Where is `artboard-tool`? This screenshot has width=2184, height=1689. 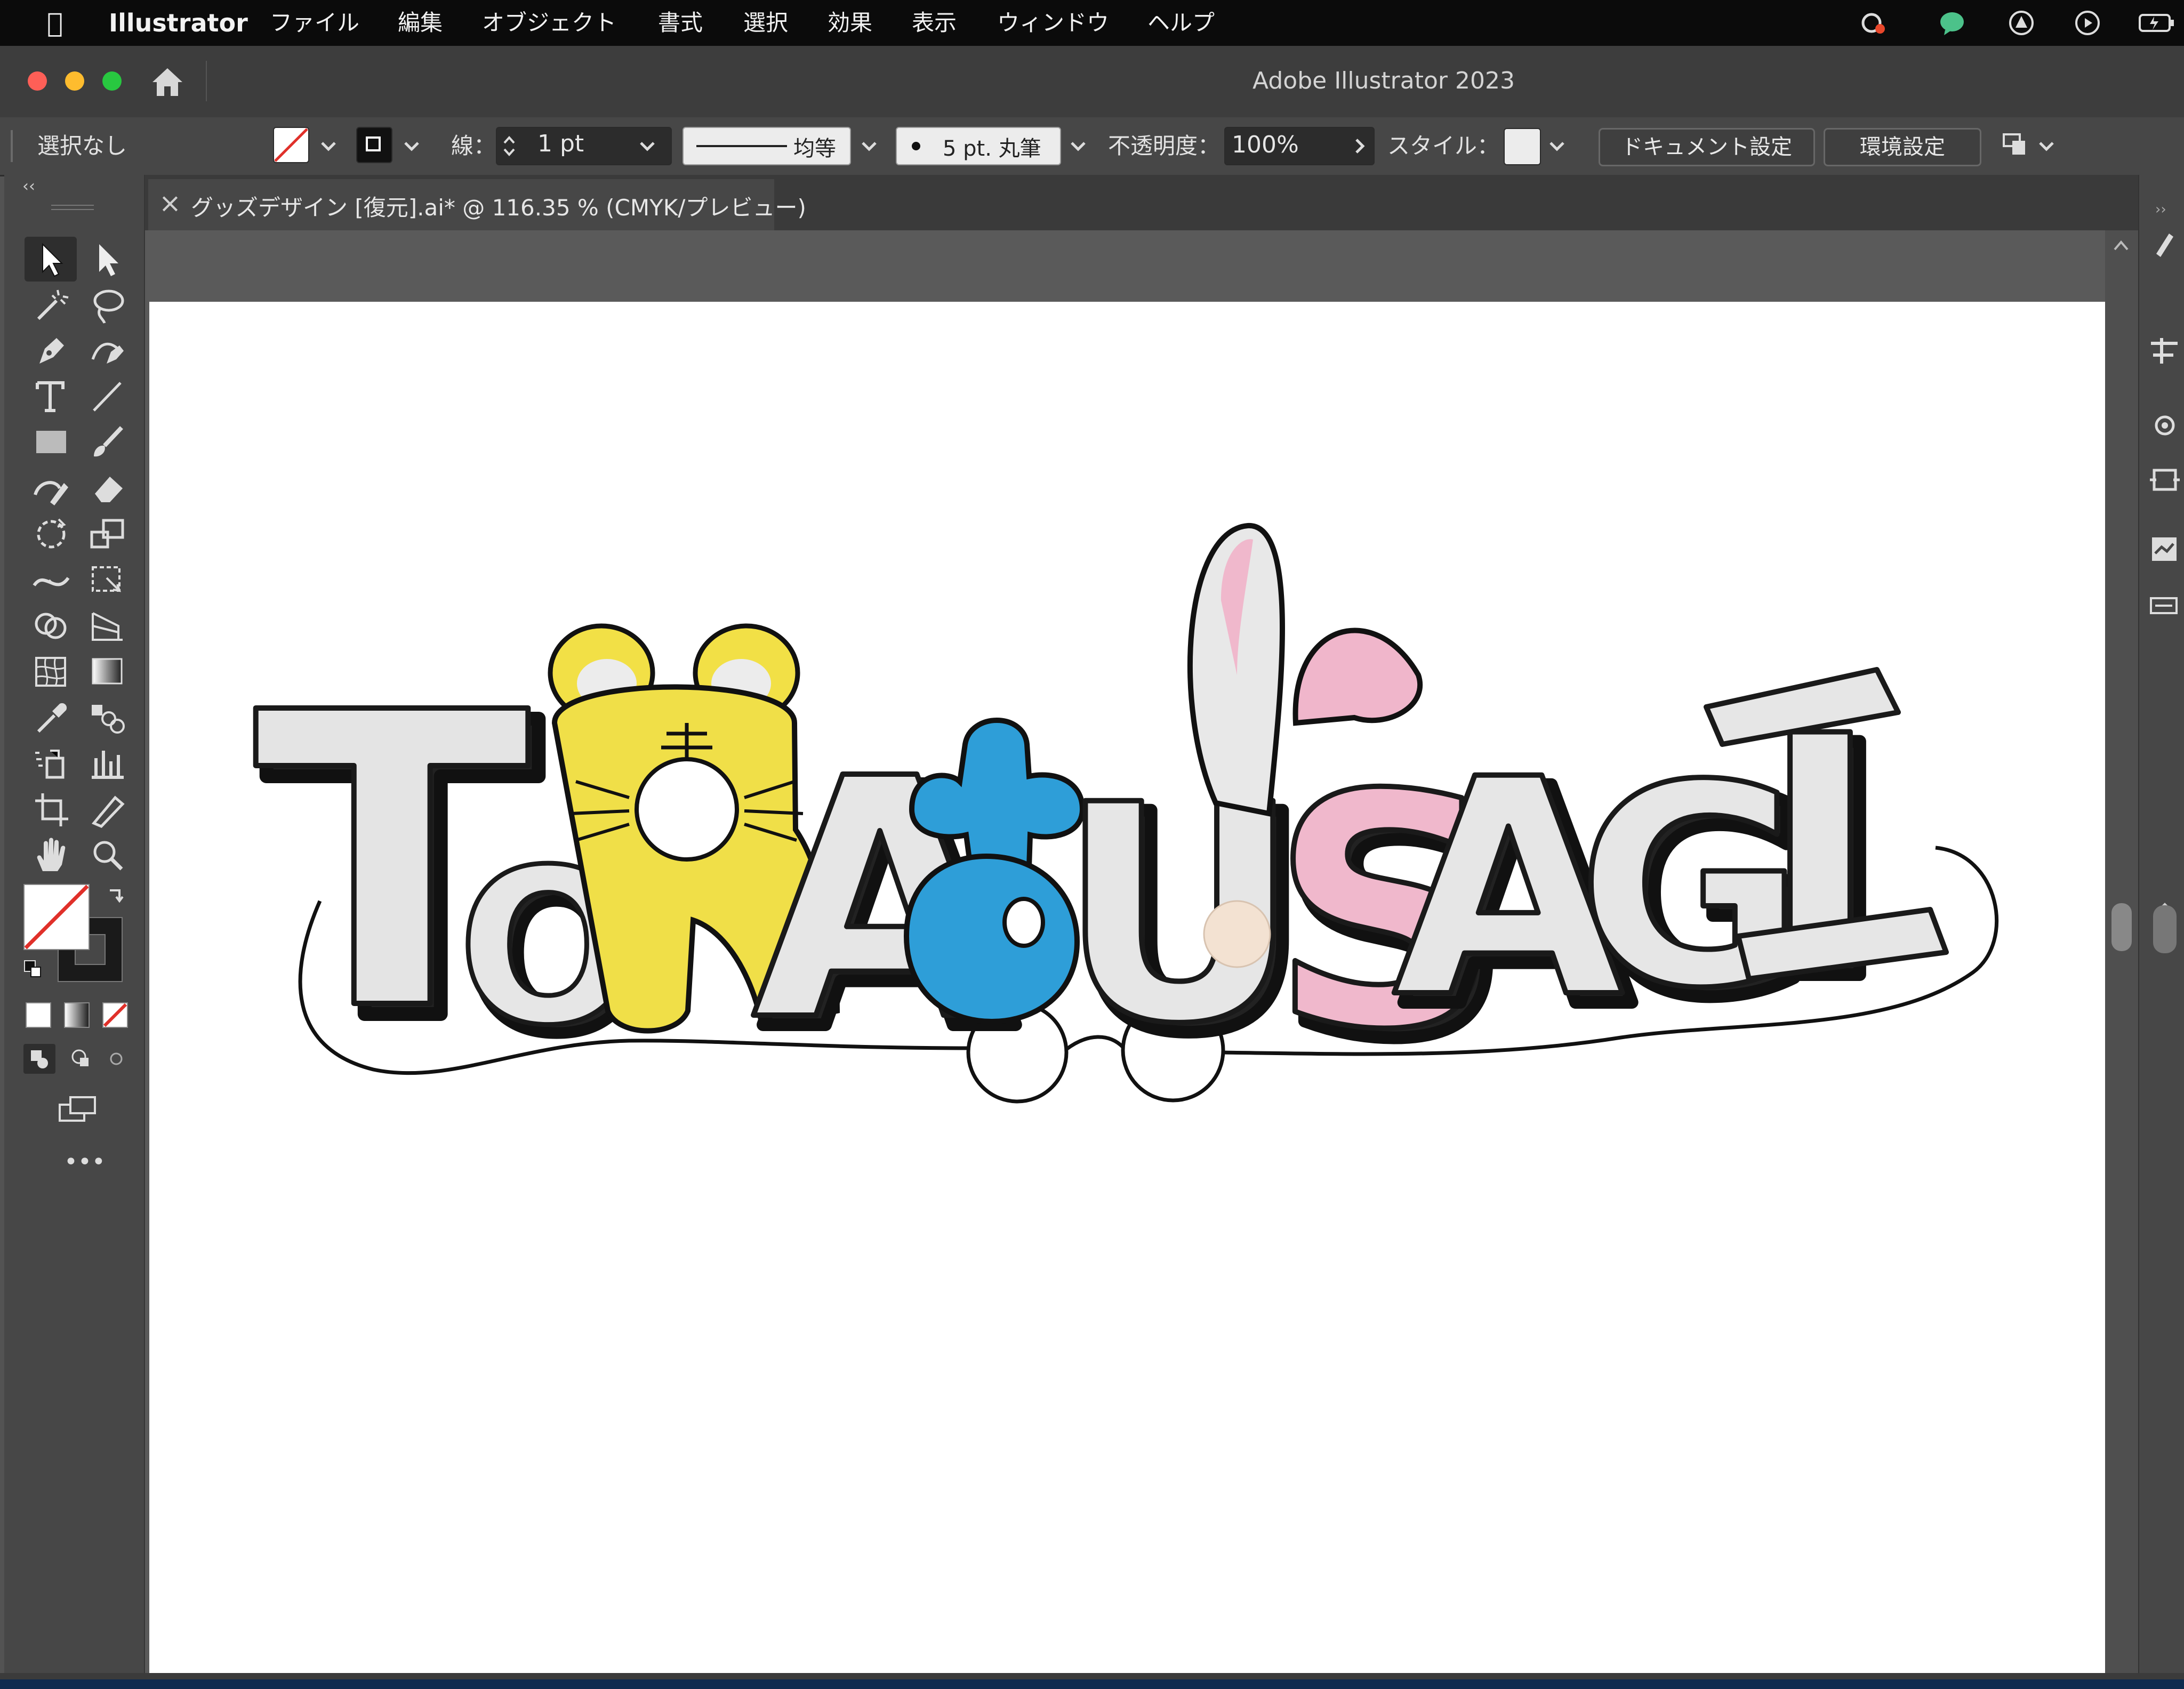 artboard-tool is located at coordinates (51, 810).